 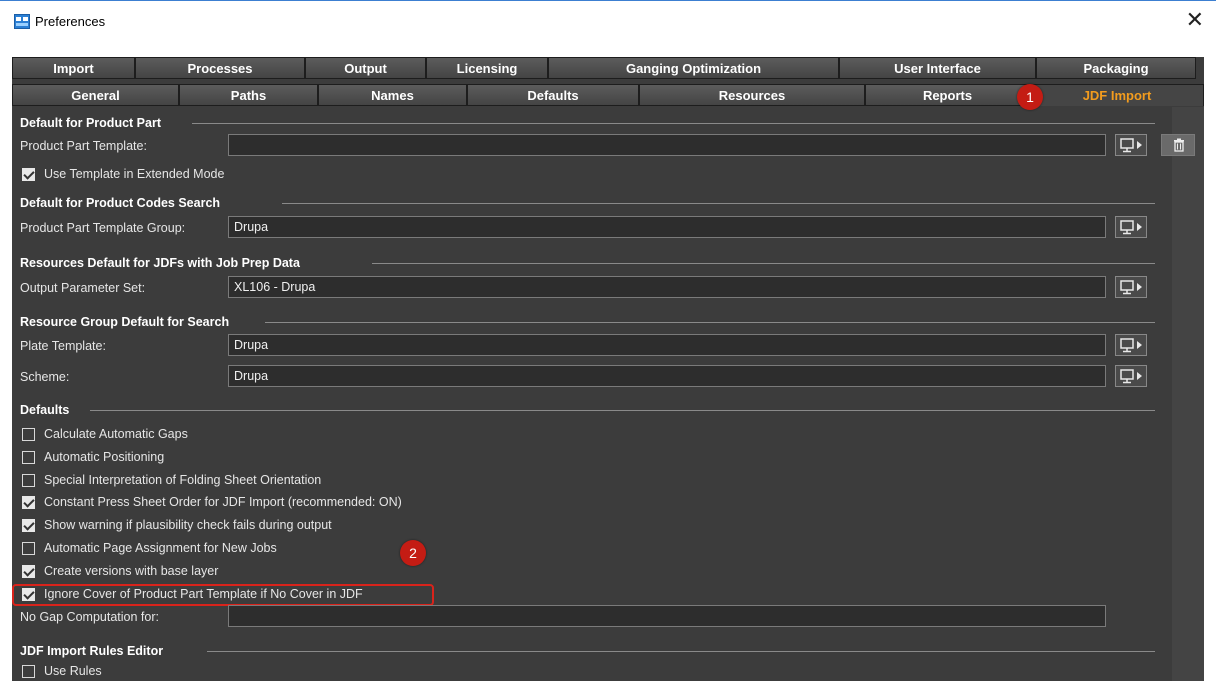 I want to click on use-rules-option: Use Rules, so click(x=62, y=671).